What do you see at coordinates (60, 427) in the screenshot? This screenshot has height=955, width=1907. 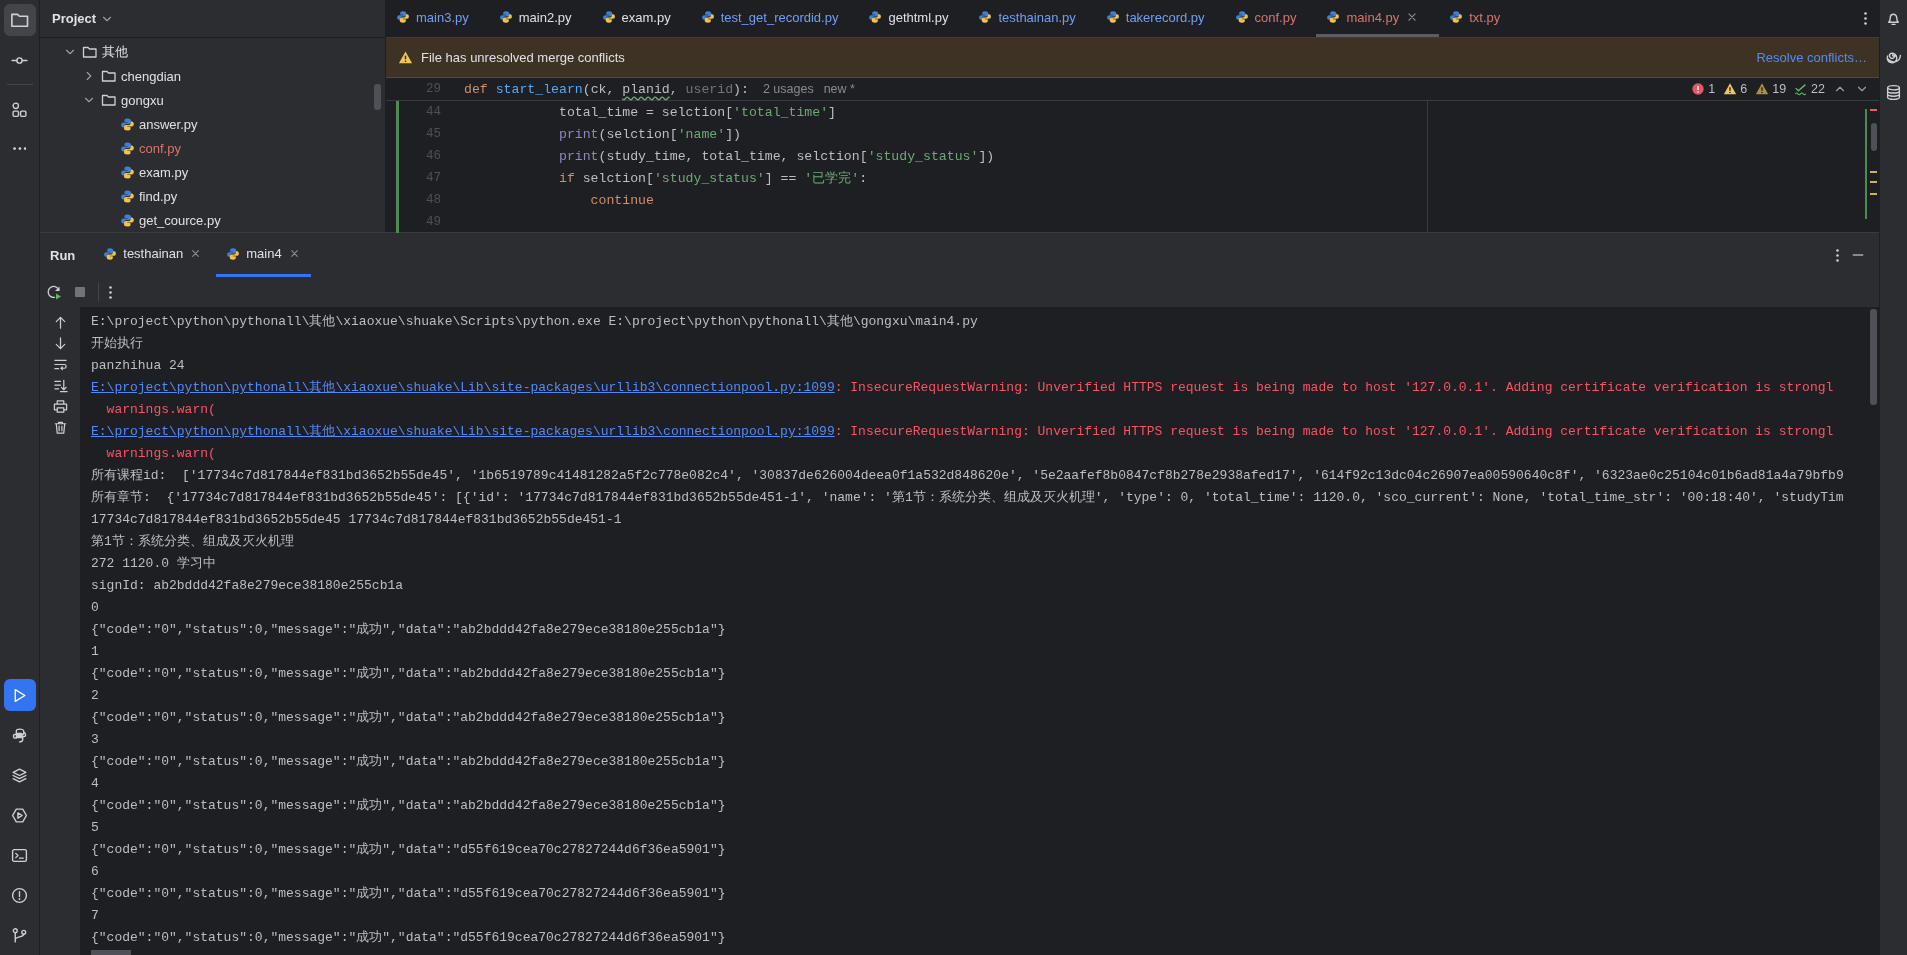 I see `trash-icon` at bounding box center [60, 427].